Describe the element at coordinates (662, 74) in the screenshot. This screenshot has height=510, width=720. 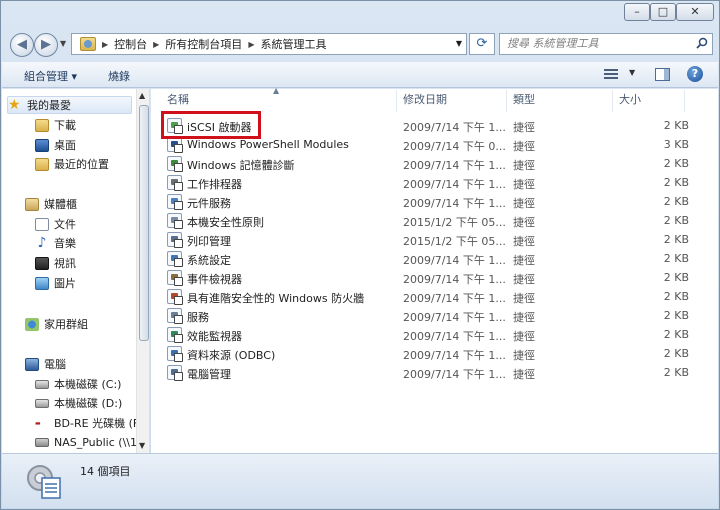
I see `preview-pane-icon` at that location.